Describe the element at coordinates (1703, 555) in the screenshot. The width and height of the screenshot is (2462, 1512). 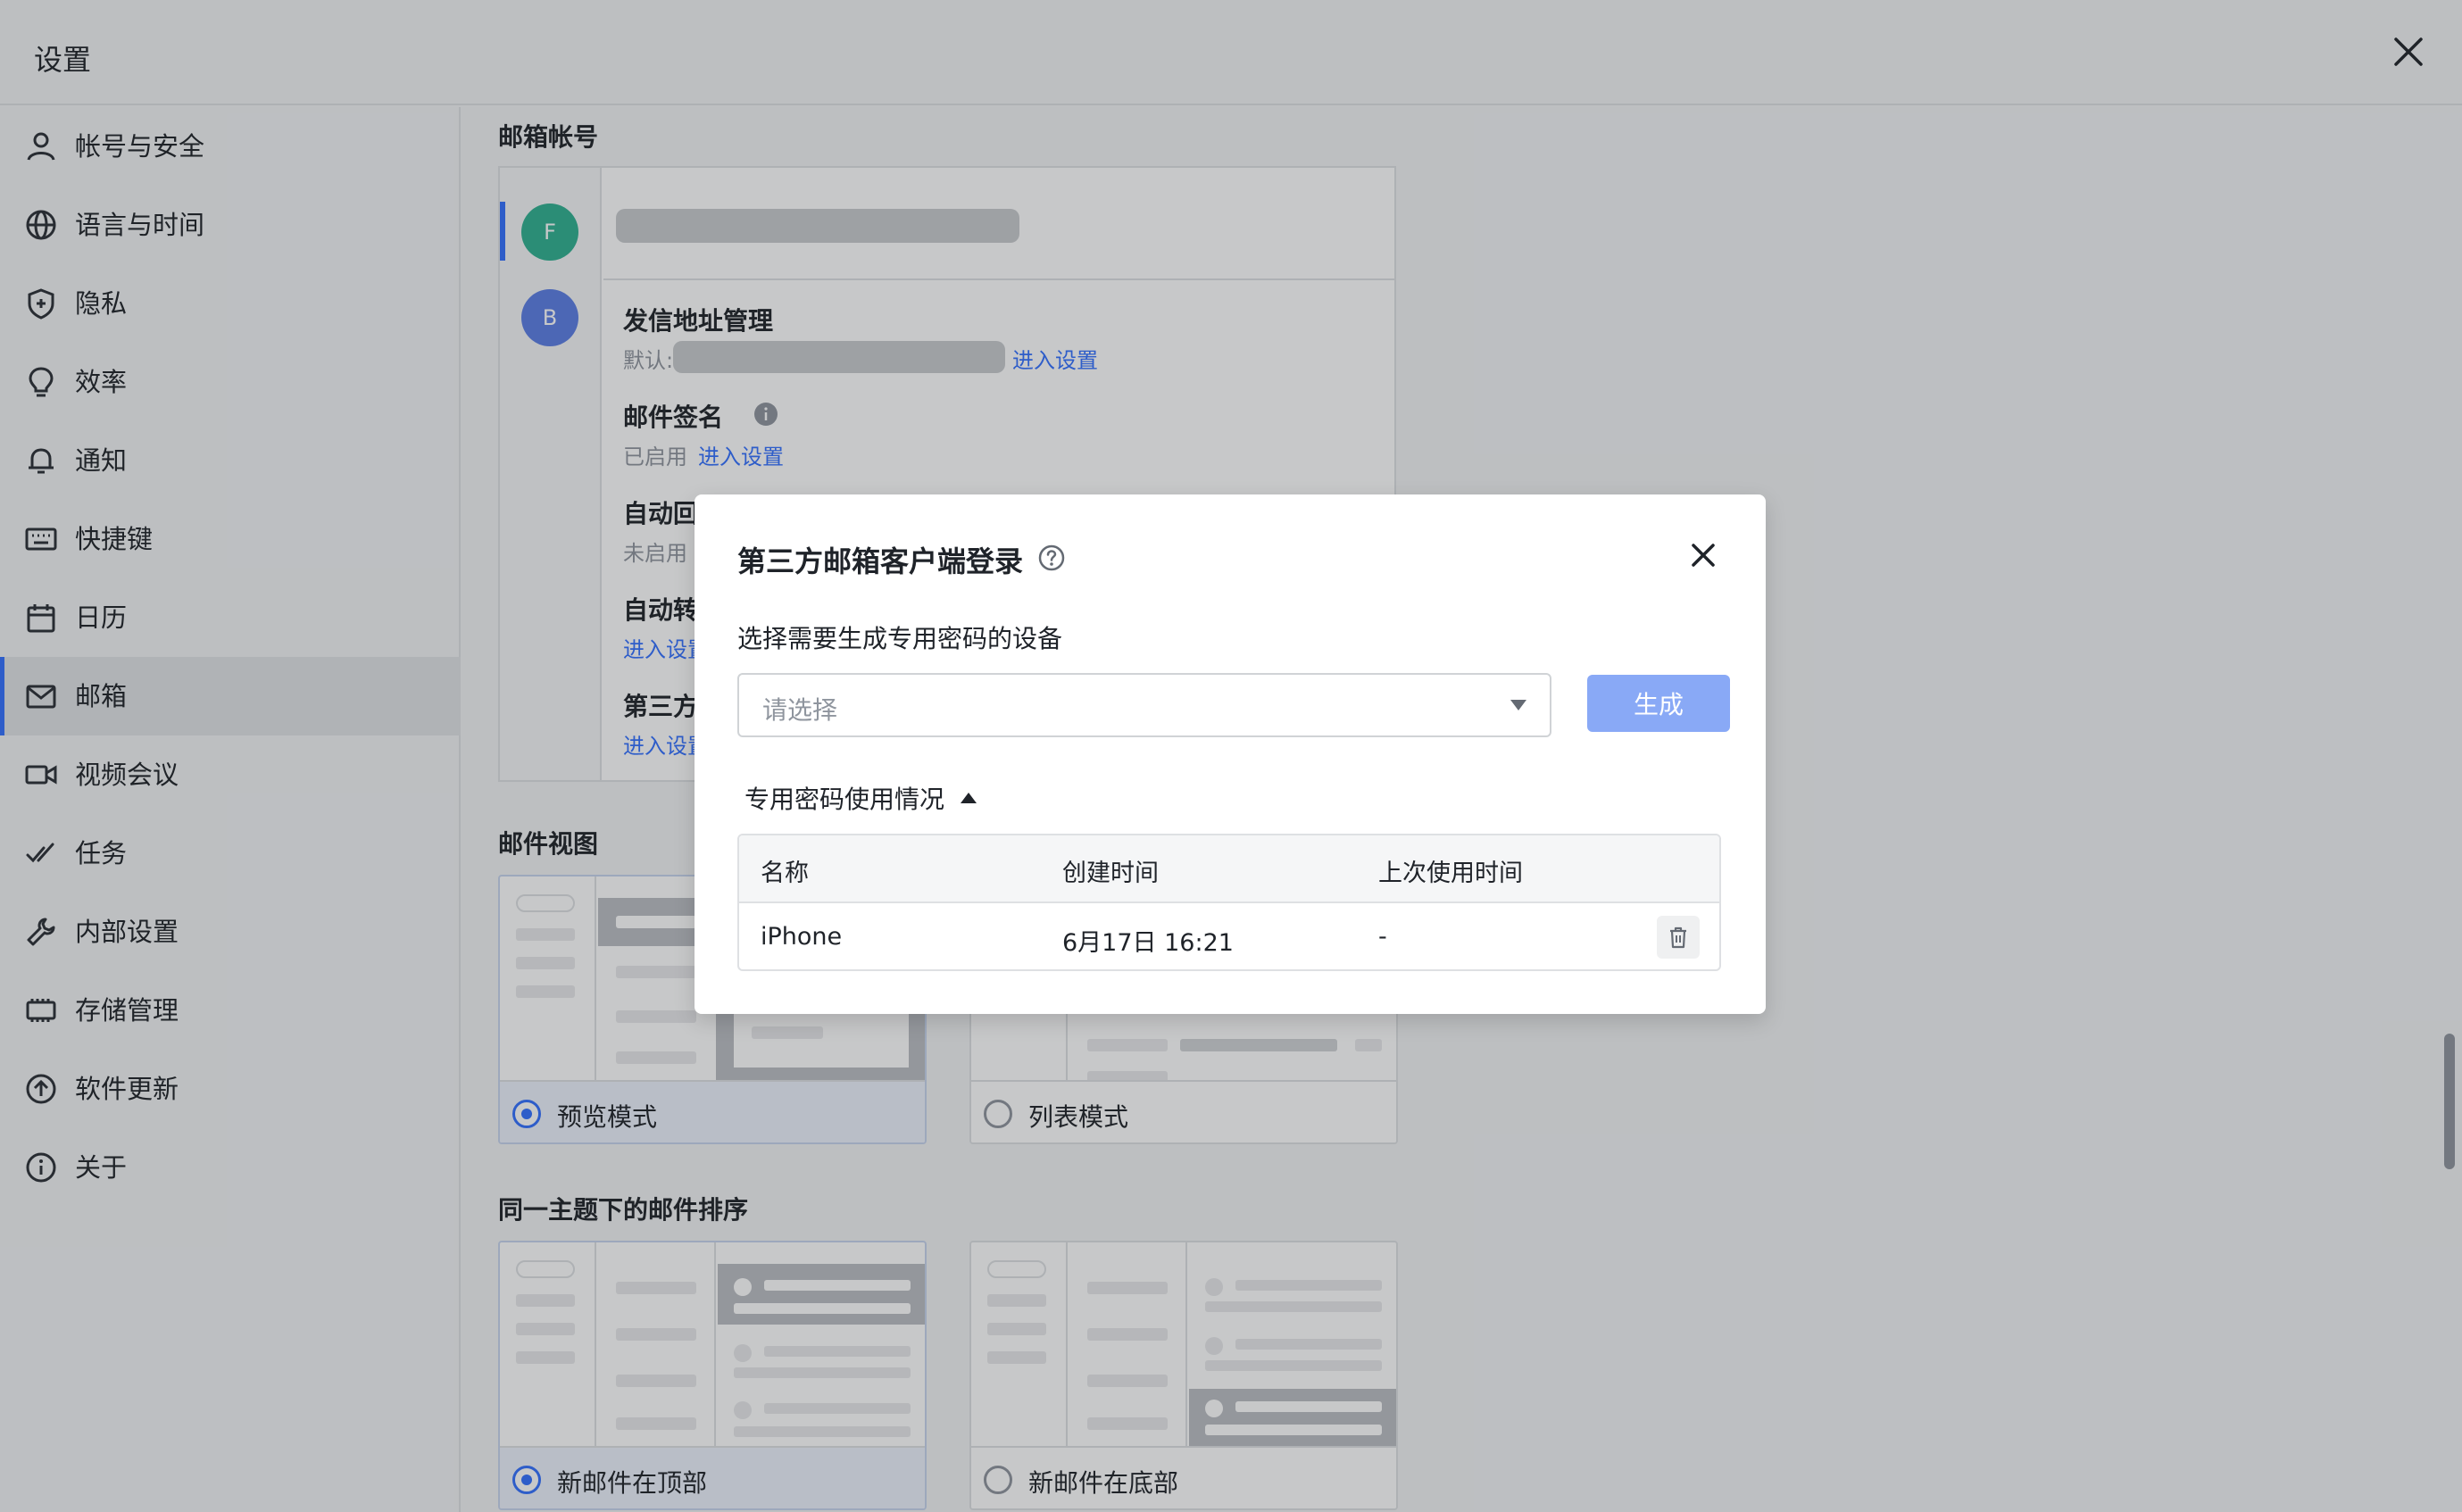
I see `close-icon` at that location.